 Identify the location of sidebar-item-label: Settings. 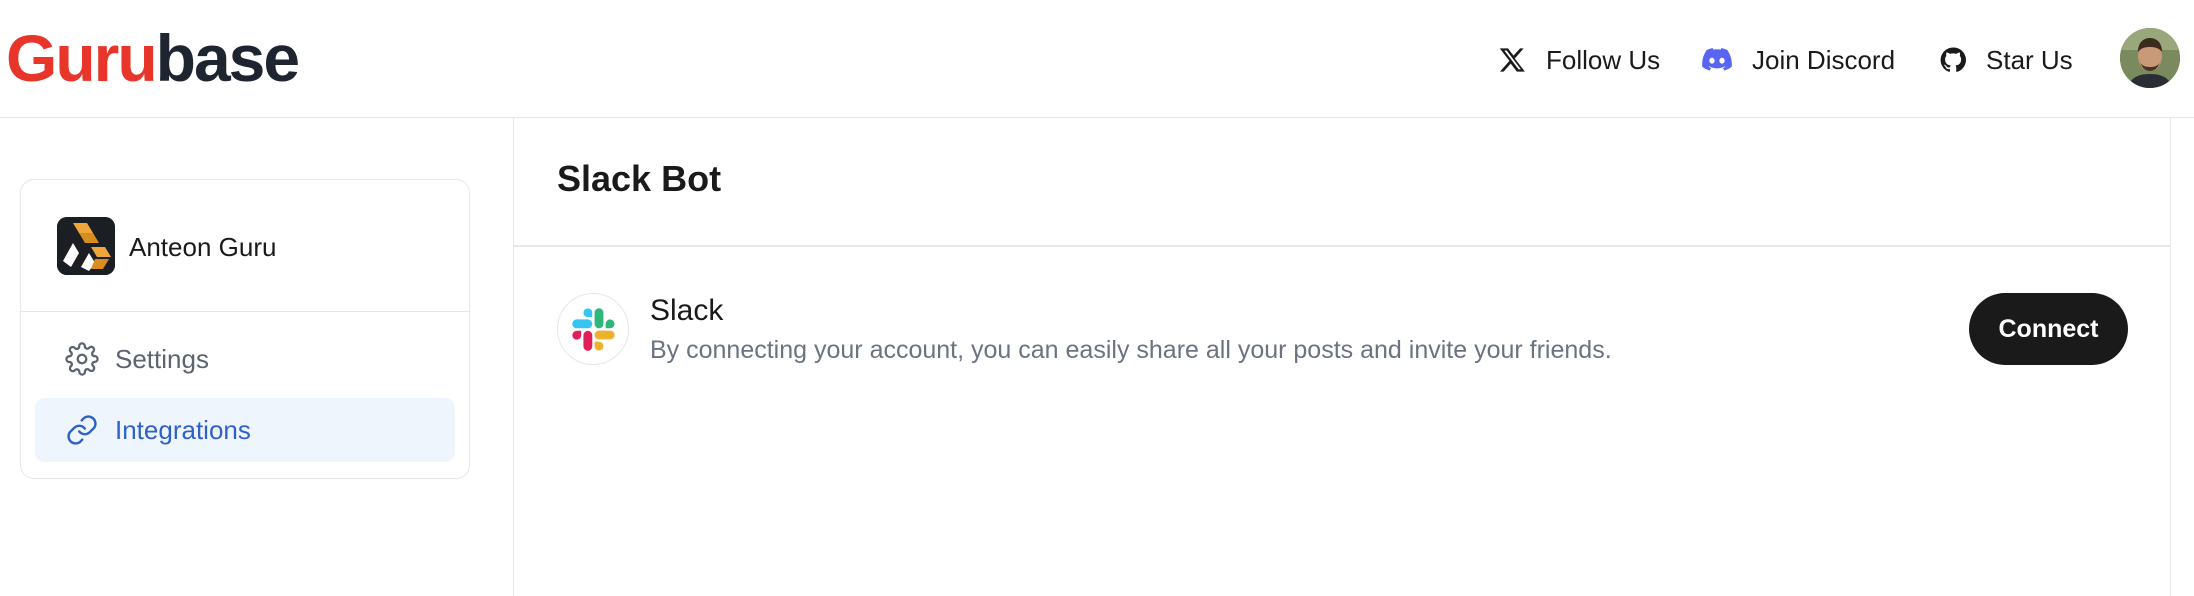
(162, 359).